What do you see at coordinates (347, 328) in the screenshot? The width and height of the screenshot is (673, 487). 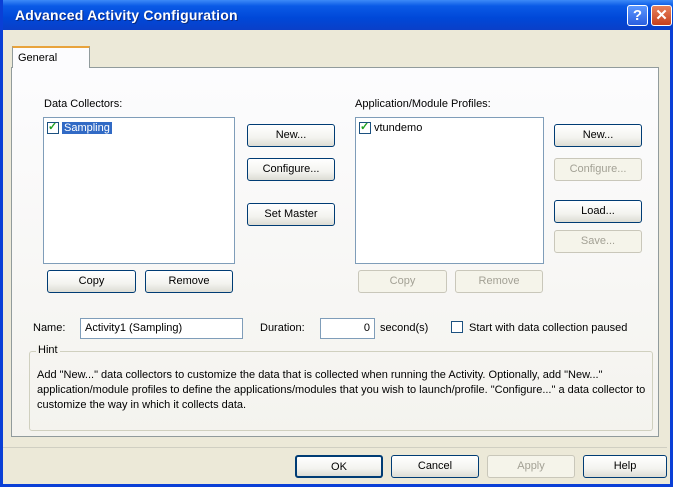 I see `duration-input: 0` at bounding box center [347, 328].